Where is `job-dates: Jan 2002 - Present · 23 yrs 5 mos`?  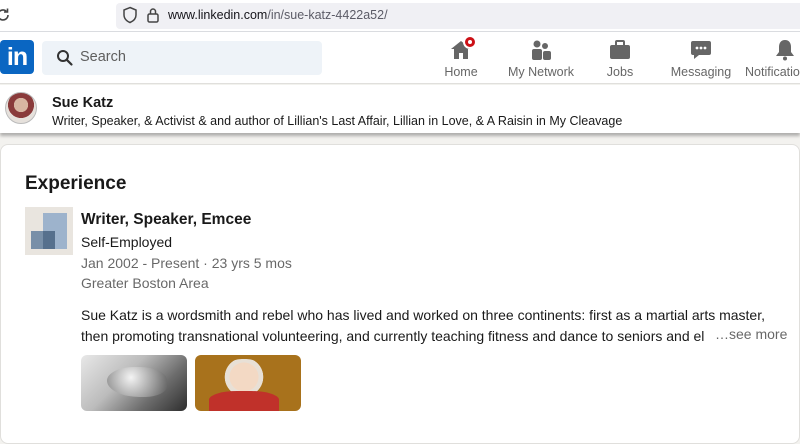 job-dates: Jan 2002 - Present · 23 yrs 5 mos is located at coordinates (186, 263).